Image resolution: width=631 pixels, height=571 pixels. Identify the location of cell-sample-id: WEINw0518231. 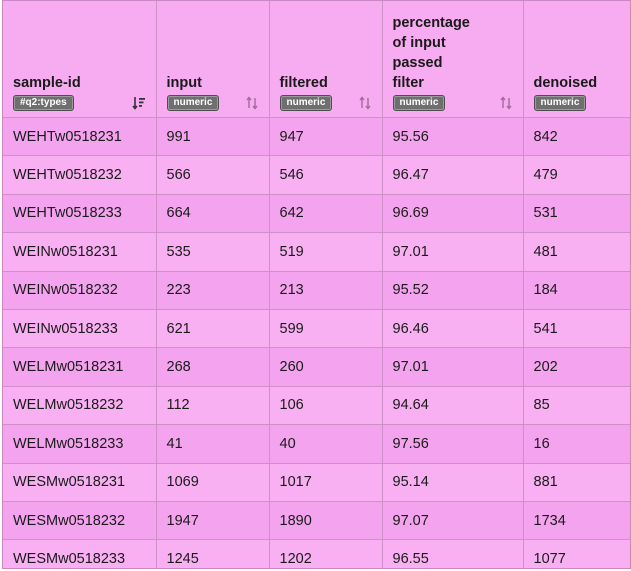
(80, 252).